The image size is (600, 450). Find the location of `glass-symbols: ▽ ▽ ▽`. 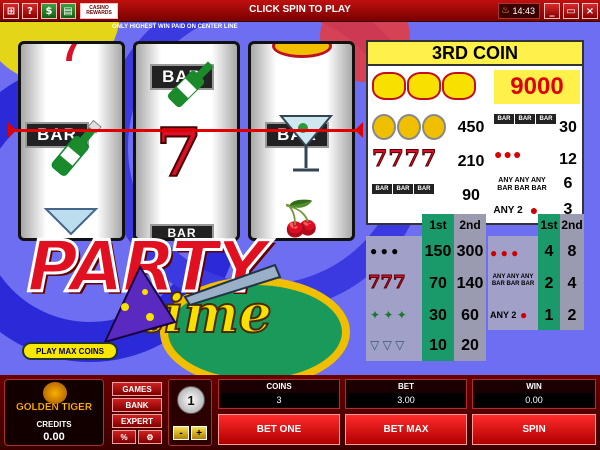

glass-symbols: ▽ ▽ ▽ is located at coordinates (387, 345).